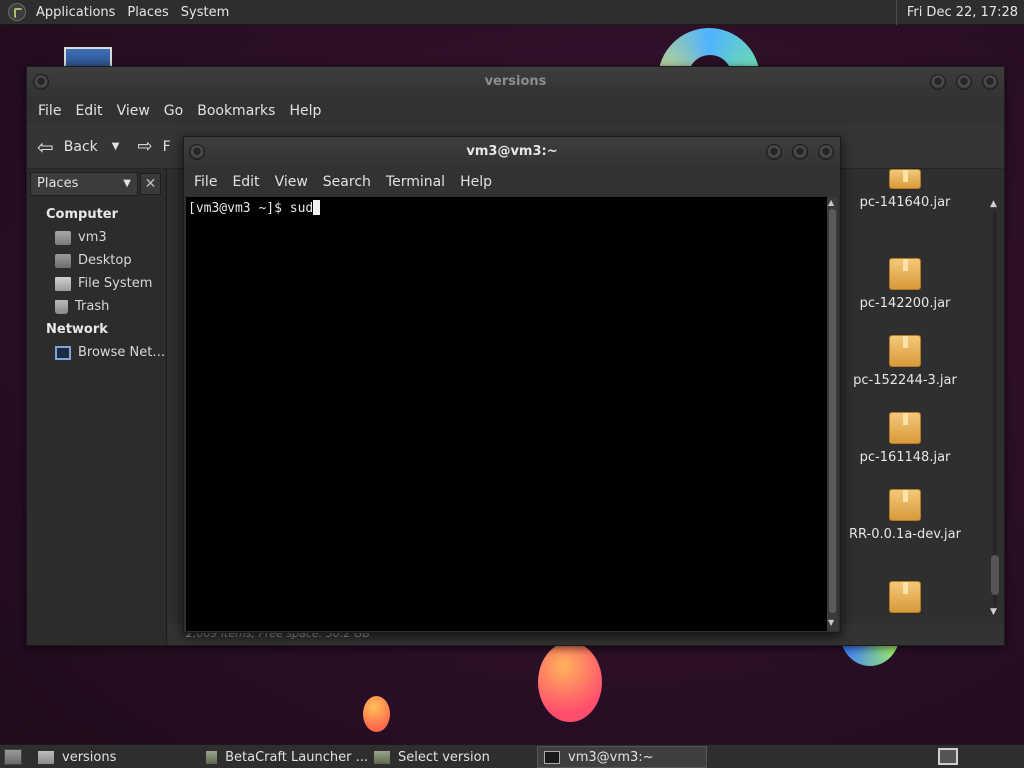 This screenshot has width=1024, height=768. I want to click on java-icon, so click(212, 757).